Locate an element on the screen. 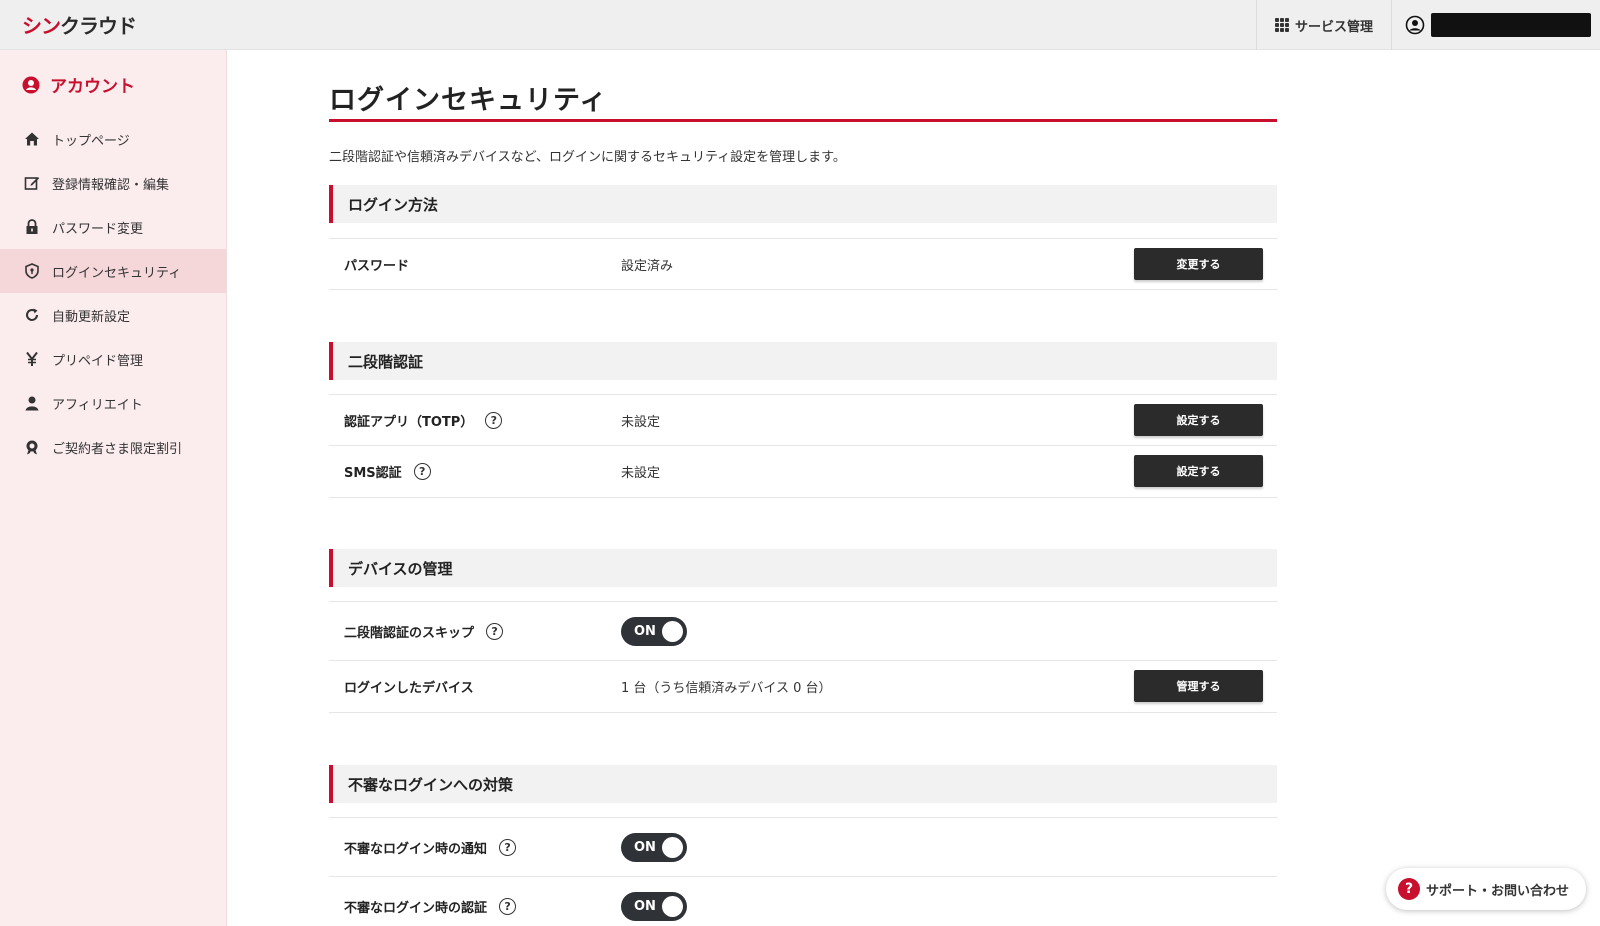  account-icon is located at coordinates (31, 84).